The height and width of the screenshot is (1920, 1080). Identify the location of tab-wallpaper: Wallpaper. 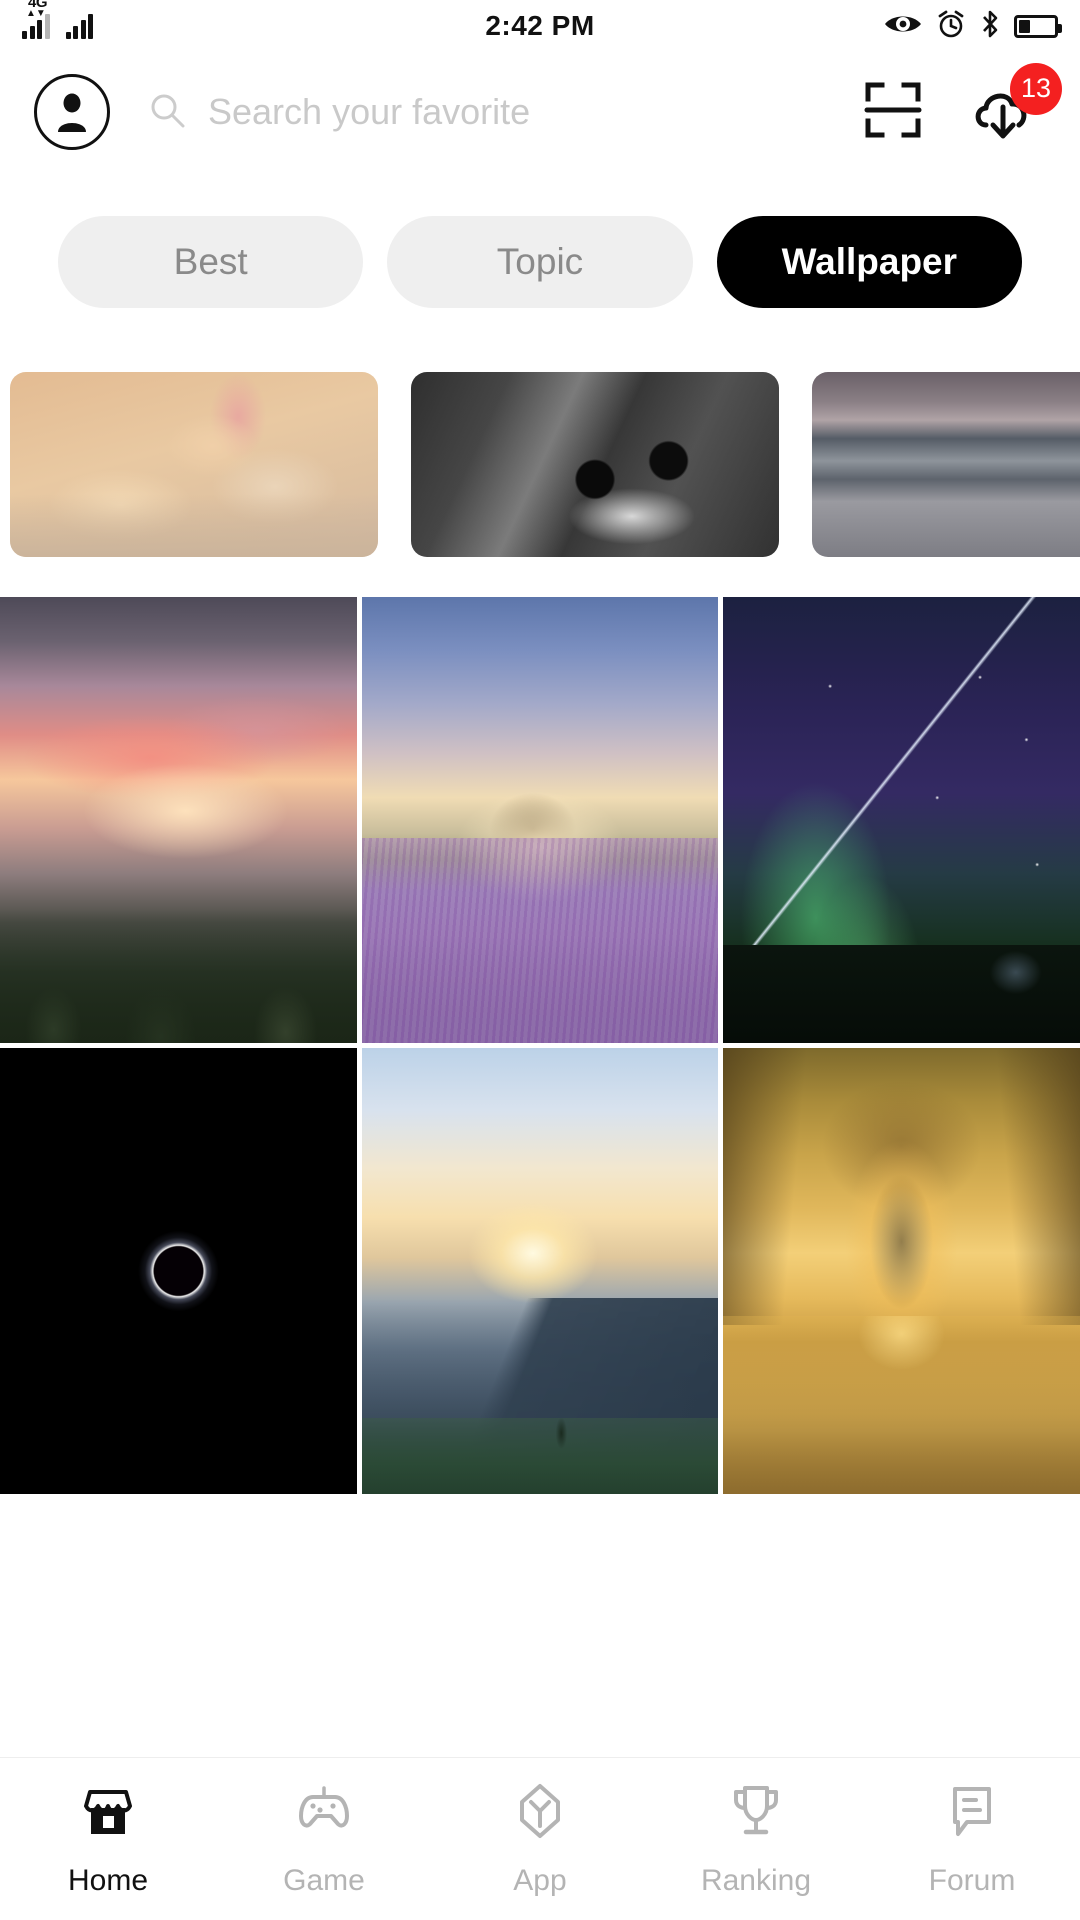
(869, 262).